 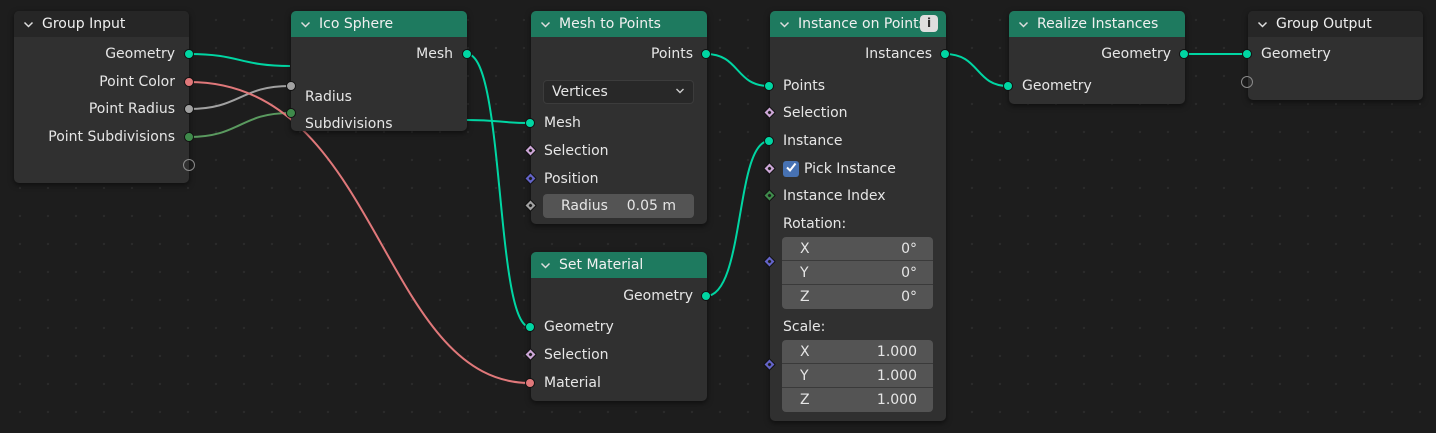 I want to click on link-points-to-instance, so click(x=737, y=70).